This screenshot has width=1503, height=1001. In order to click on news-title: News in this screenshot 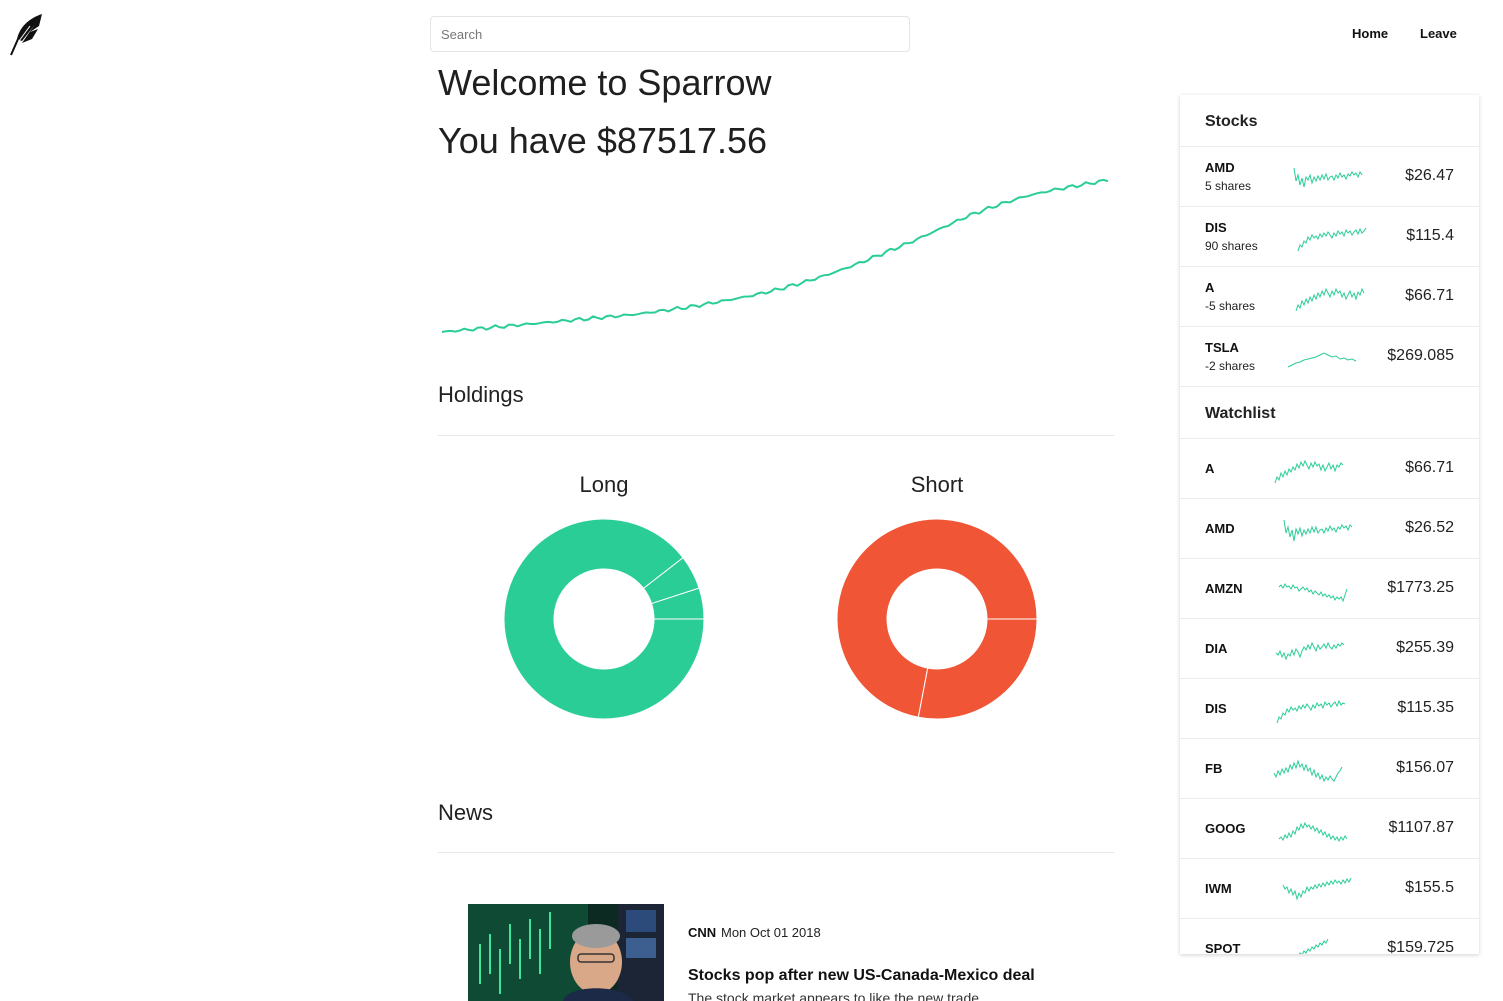, I will do `click(466, 812)`.